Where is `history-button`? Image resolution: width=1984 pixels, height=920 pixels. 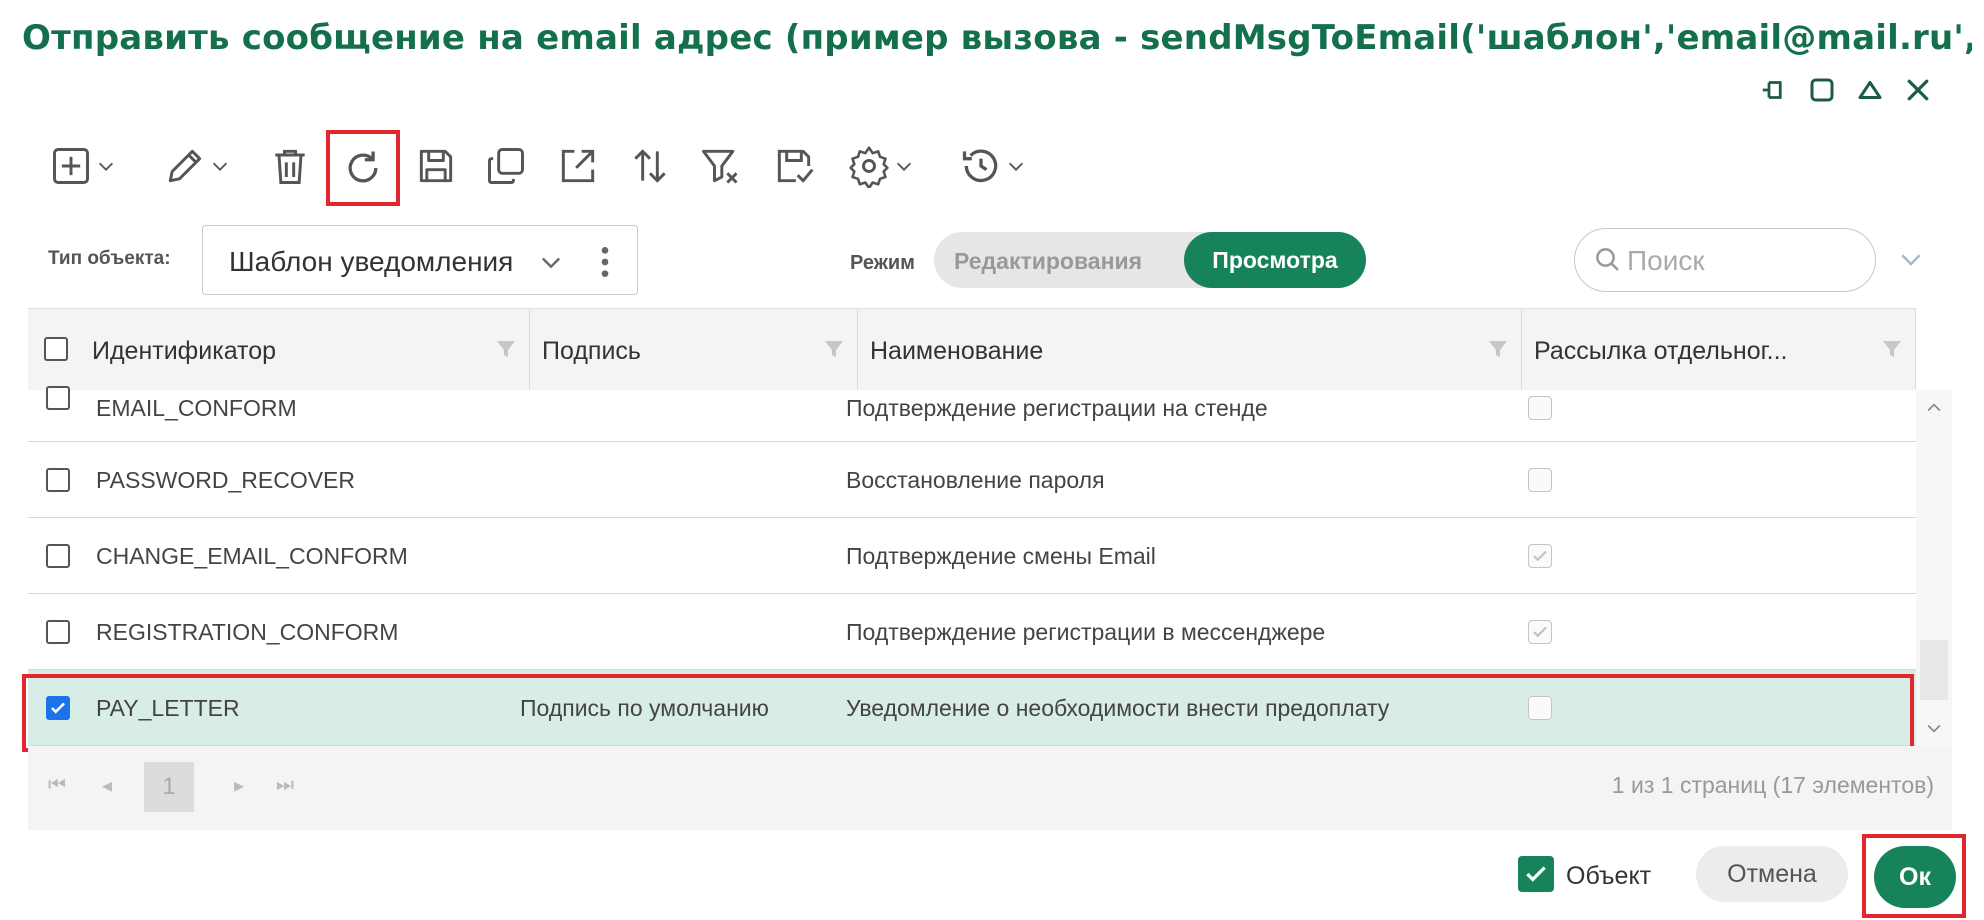
history-button is located at coordinates (993, 166).